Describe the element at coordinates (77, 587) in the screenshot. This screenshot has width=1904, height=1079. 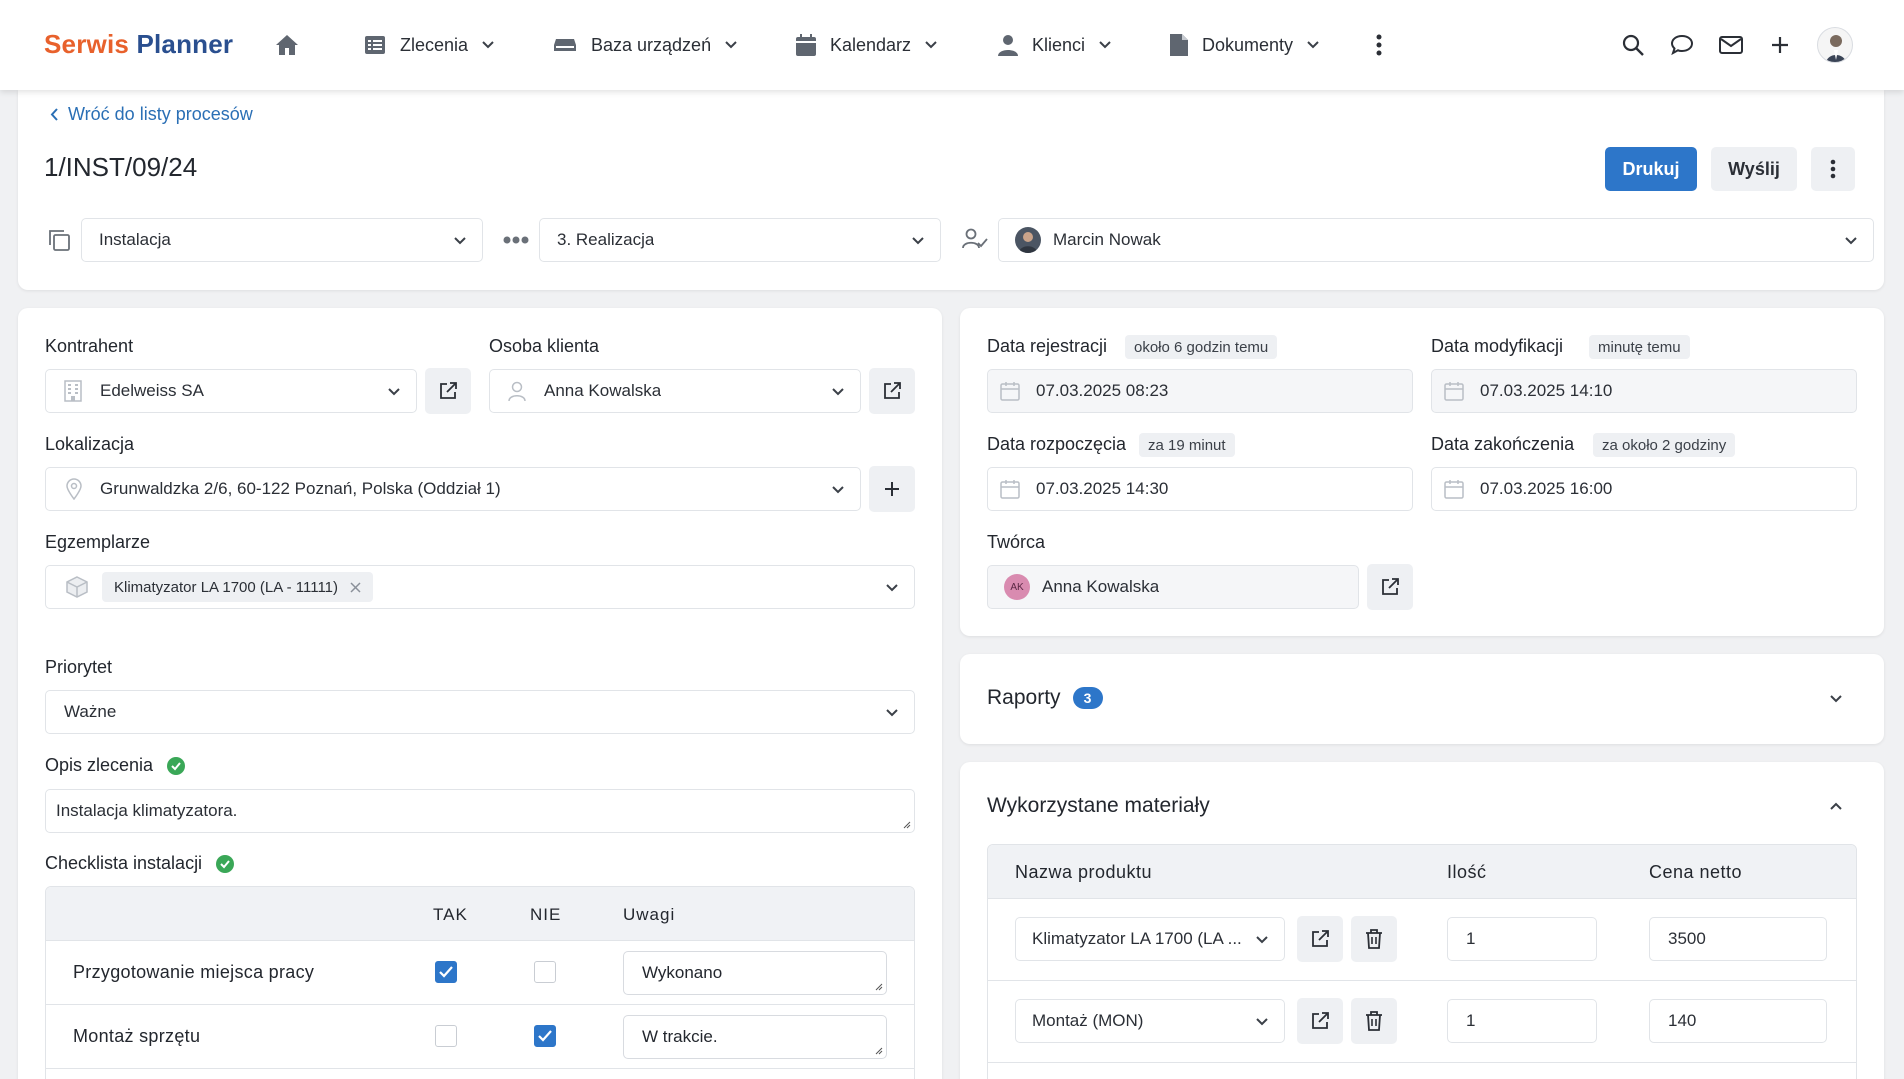
I see `box-icon` at that location.